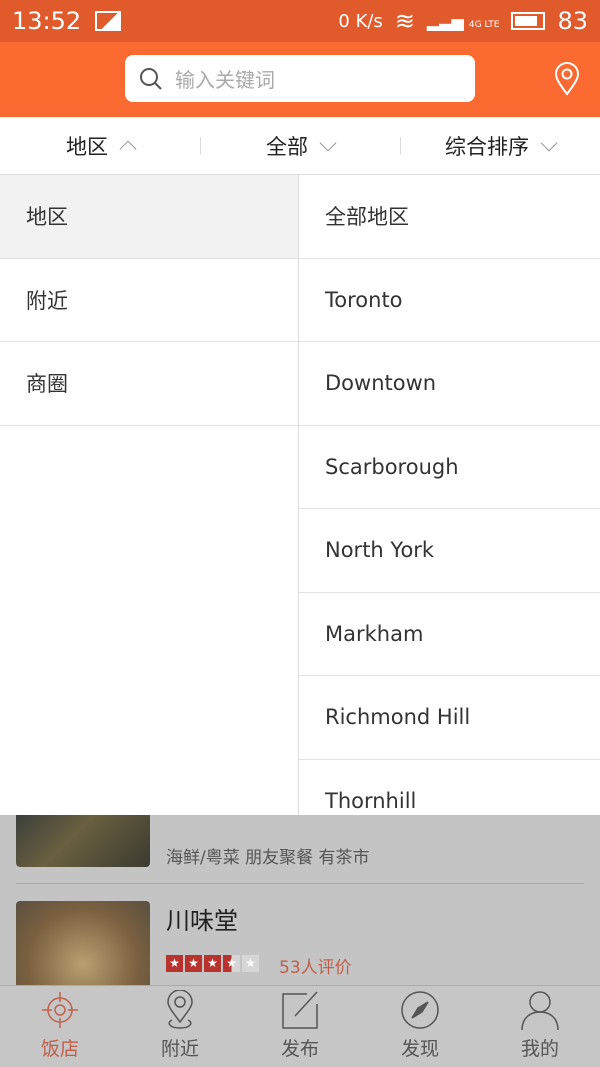 Image resolution: width=600 pixels, height=1067 pixels. I want to click on filter-category: 全部, so click(300, 145).